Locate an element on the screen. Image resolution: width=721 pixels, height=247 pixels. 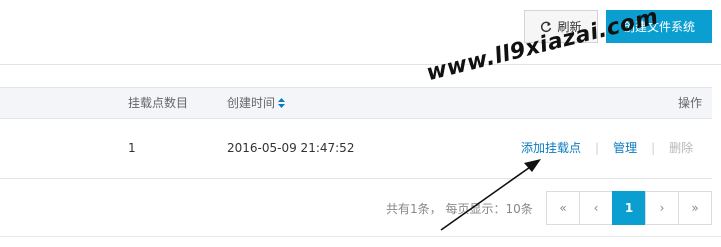
sort-icon is located at coordinates (282, 103).